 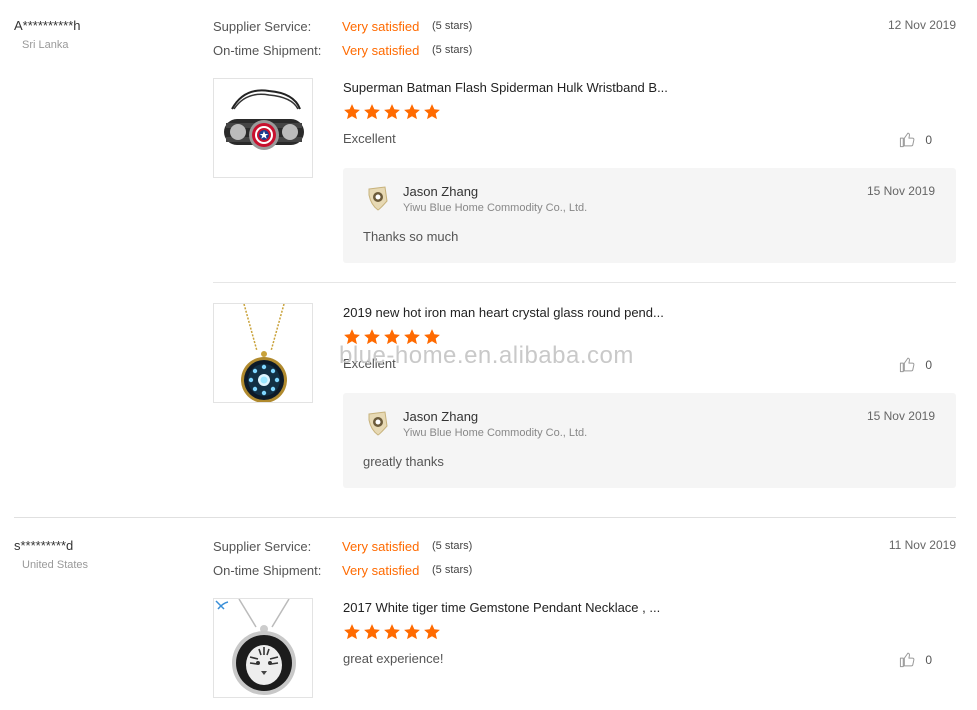 What do you see at coordinates (411, 236) in the screenshot?
I see `reply-text: Thanks so much` at bounding box center [411, 236].